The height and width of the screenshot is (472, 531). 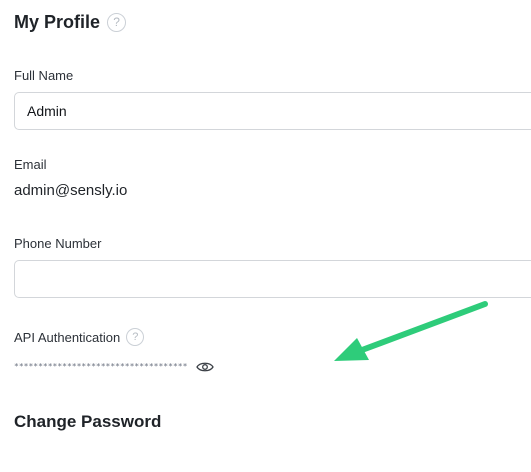 I want to click on change-password-title: Change Password, so click(x=88, y=421).